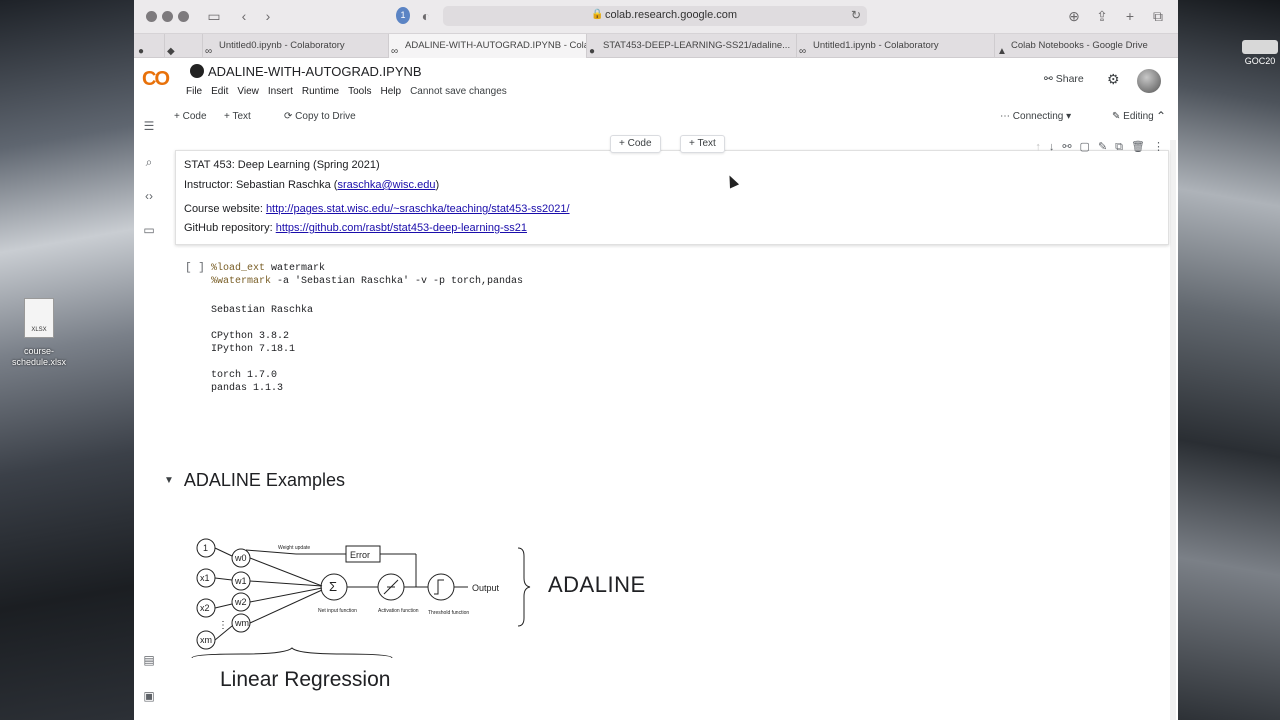  Describe the element at coordinates (156, 79) in the screenshot. I see `colab-logo: CO` at that location.